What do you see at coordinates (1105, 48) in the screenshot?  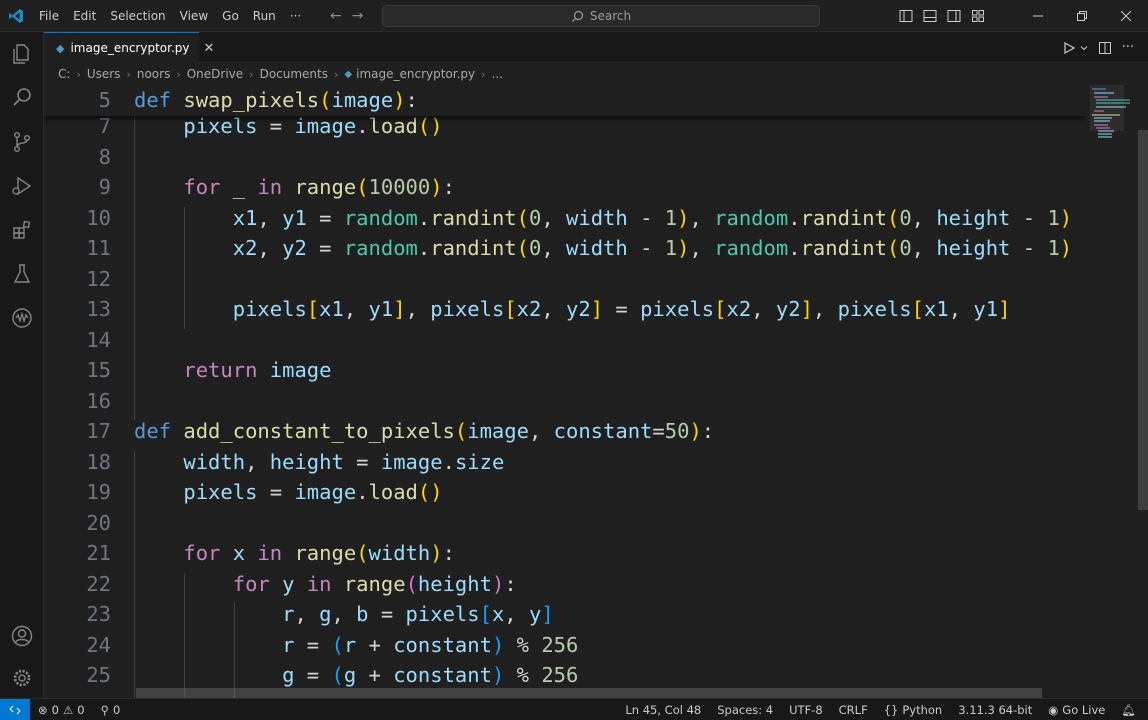 I see `split-editor-icon` at bounding box center [1105, 48].